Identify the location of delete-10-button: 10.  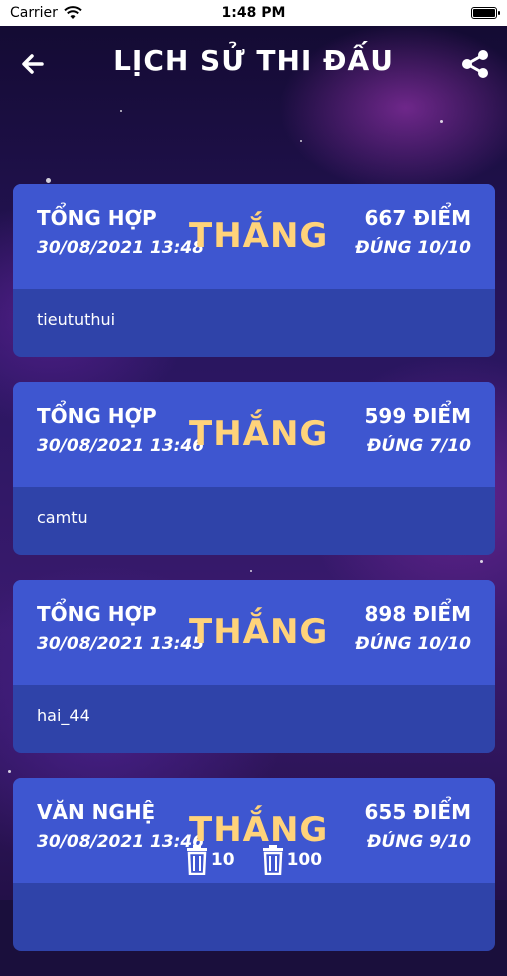
(210, 860).